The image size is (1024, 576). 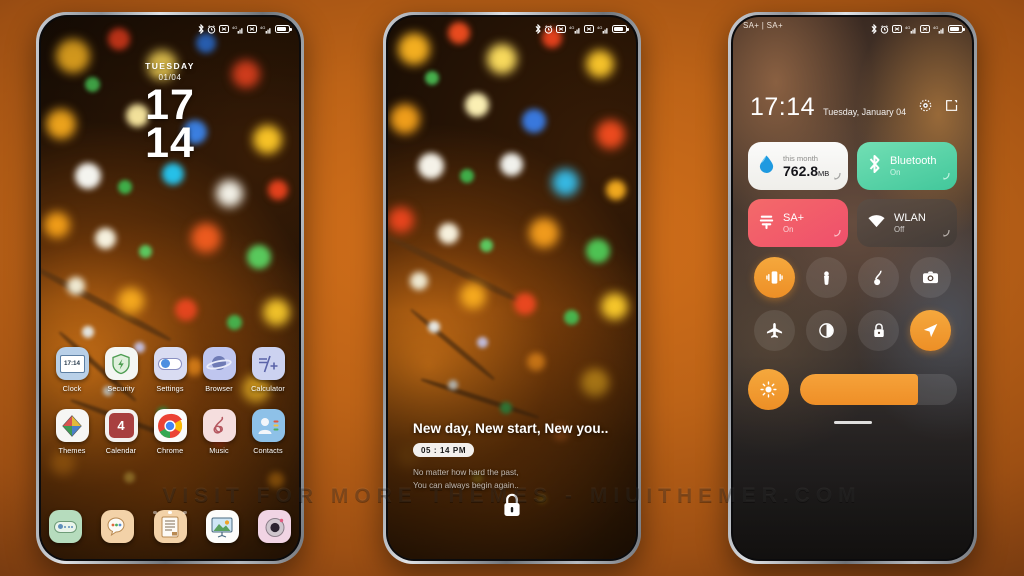 I want to click on clock-icon-time: 17:14, so click(x=72, y=363).